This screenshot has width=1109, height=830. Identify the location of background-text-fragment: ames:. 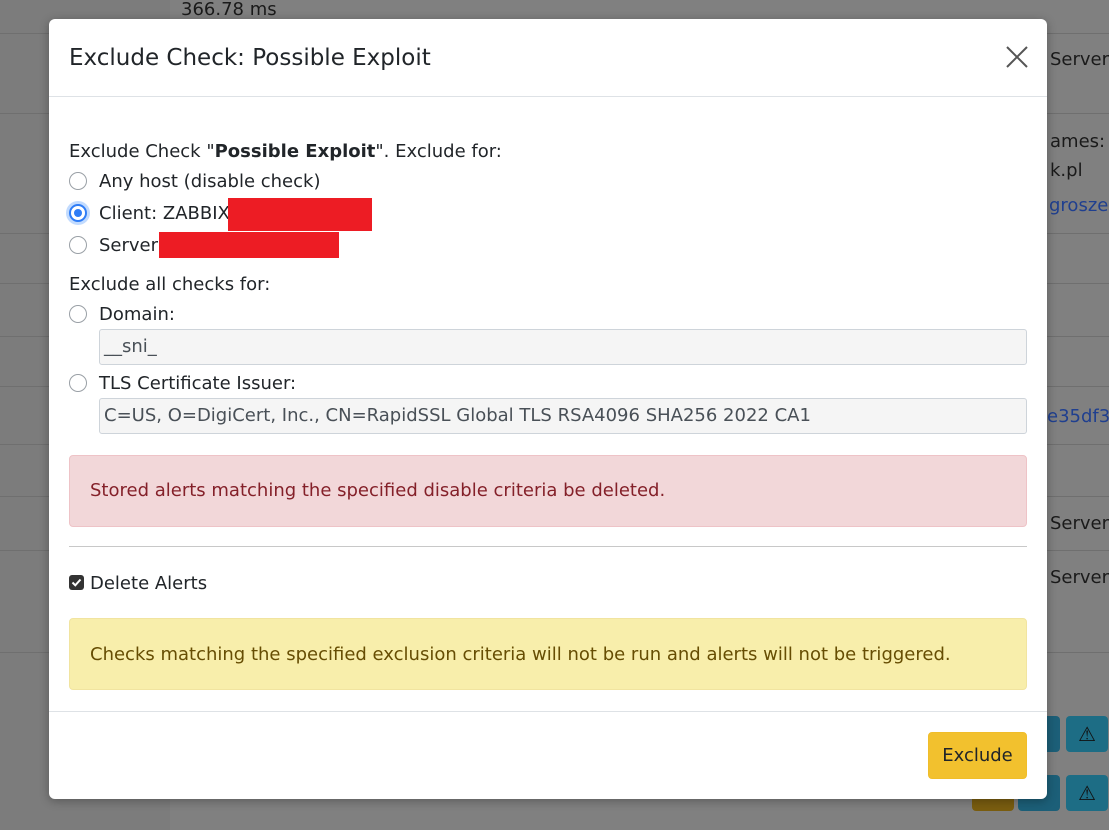
(1078, 141).